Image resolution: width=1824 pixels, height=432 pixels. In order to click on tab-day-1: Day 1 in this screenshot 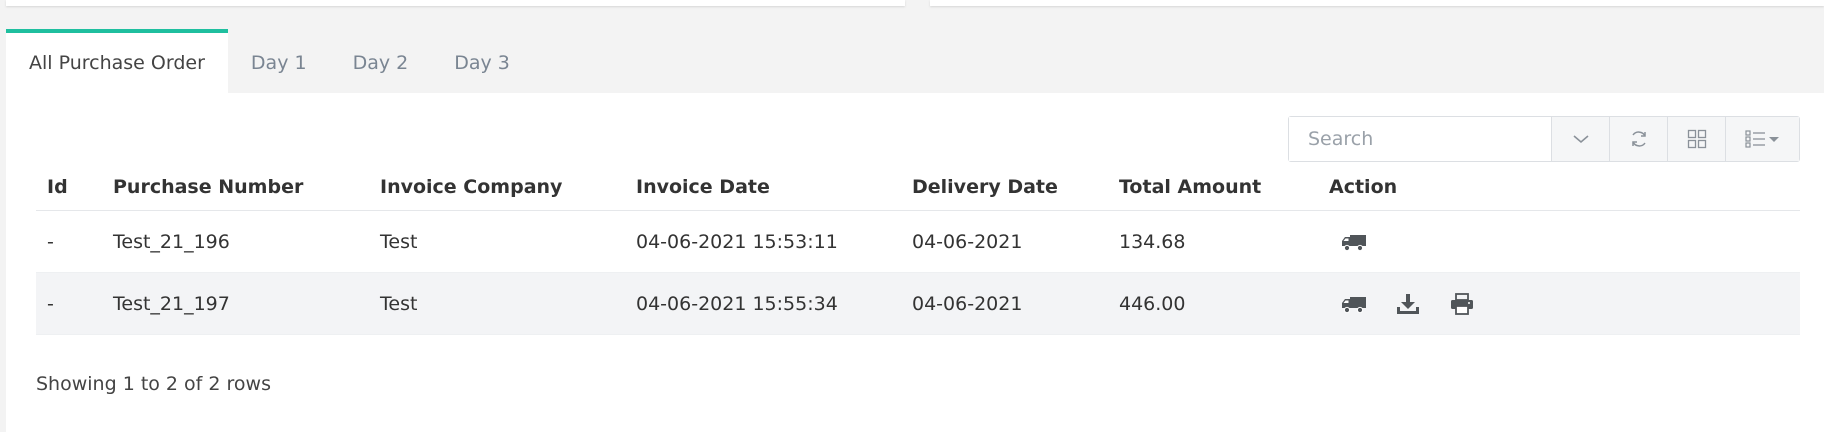, I will do `click(279, 61)`.